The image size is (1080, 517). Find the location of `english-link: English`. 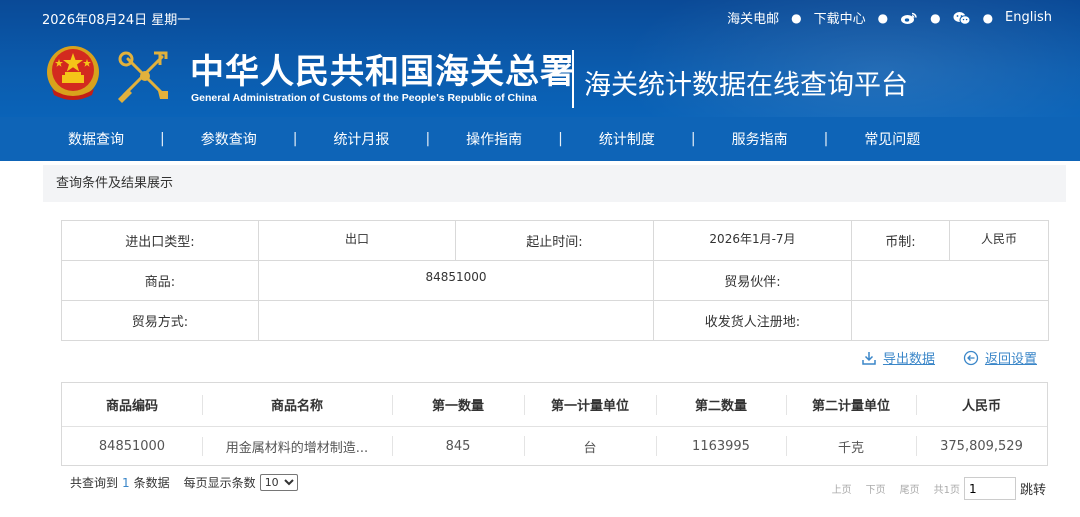

english-link: English is located at coordinates (1028, 17).